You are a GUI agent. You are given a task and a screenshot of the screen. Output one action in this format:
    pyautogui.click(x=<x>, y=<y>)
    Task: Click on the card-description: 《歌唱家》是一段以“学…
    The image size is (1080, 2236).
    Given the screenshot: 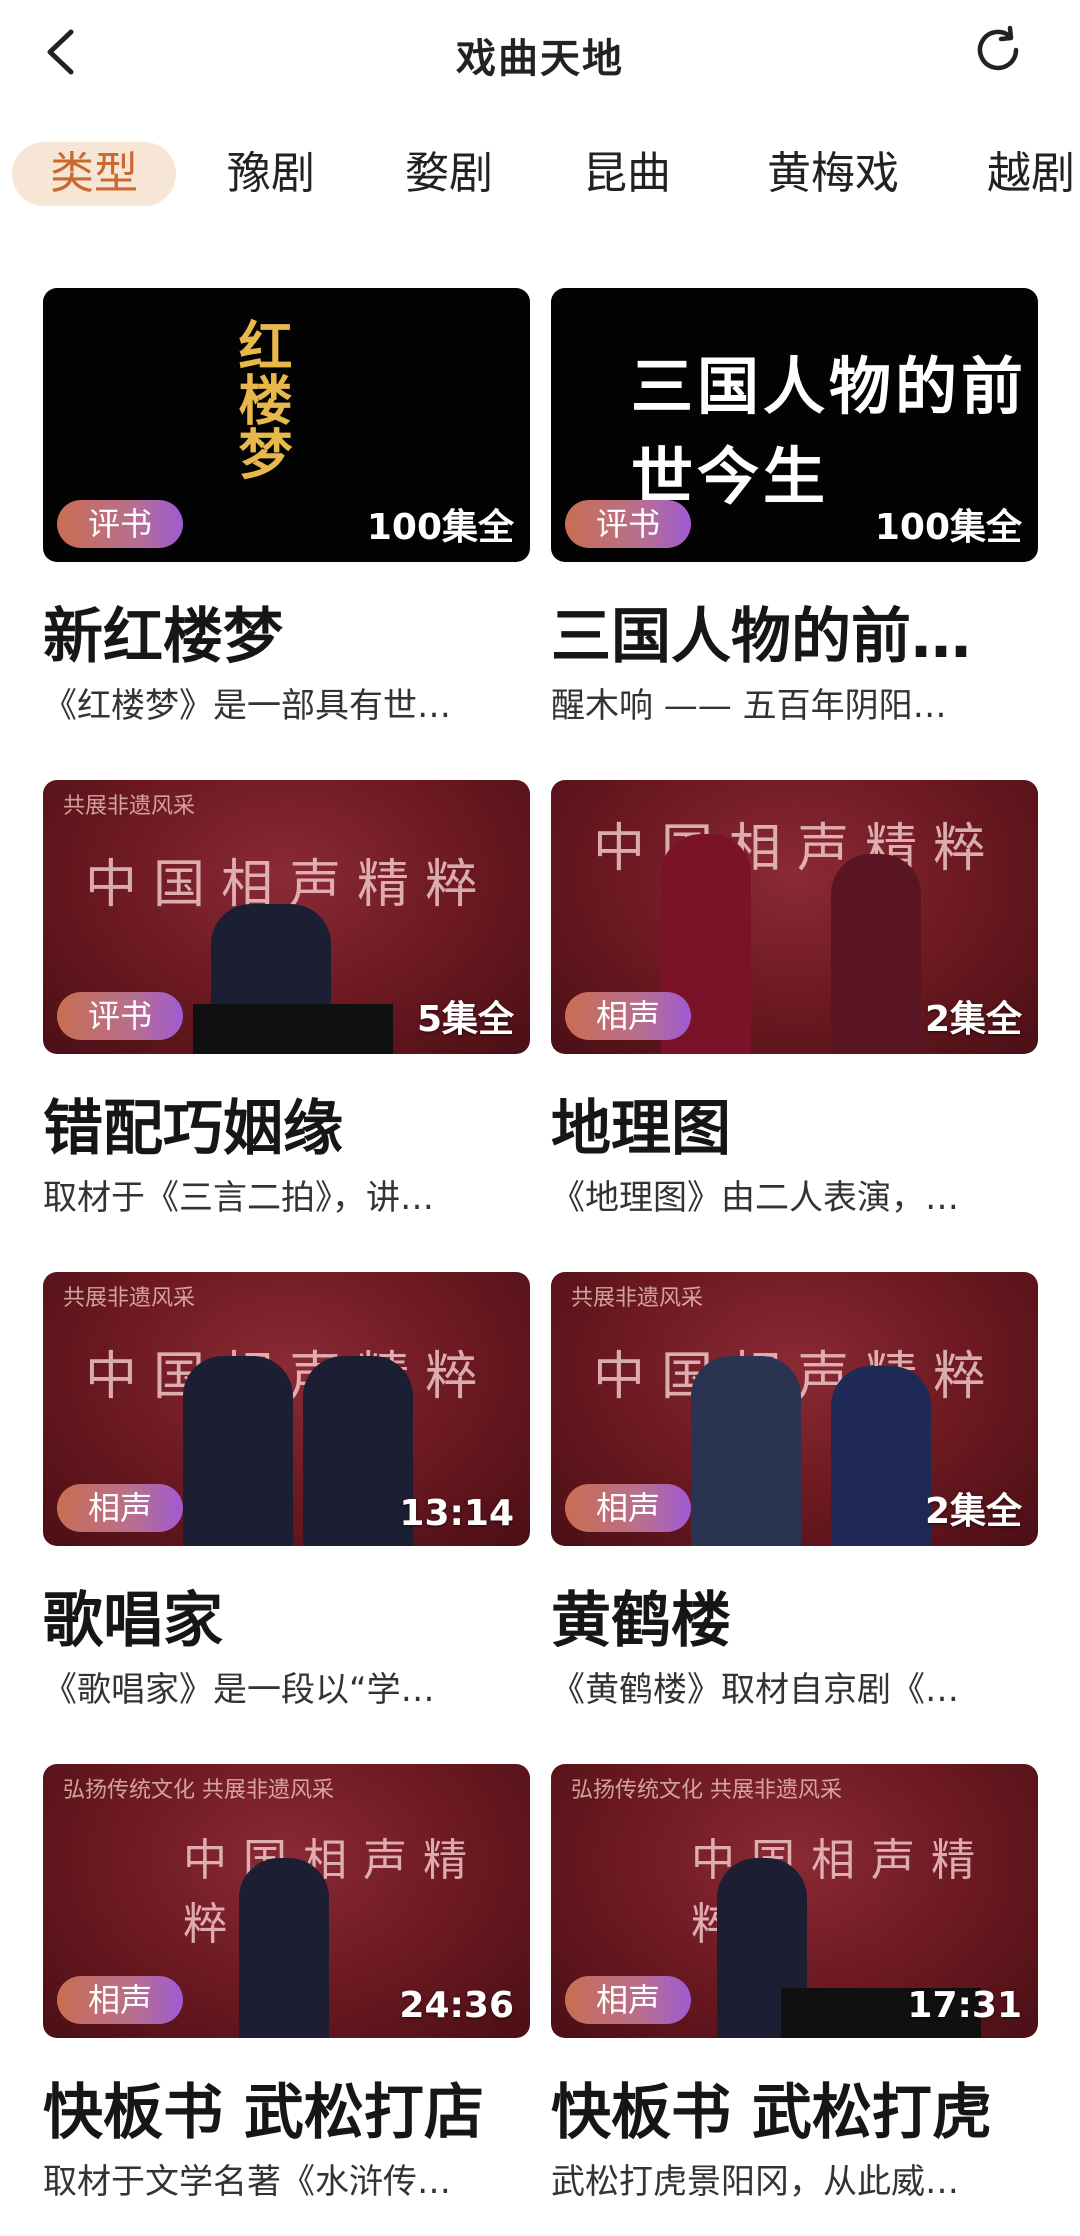 What is the action you would take?
    pyautogui.click(x=239, y=1690)
    